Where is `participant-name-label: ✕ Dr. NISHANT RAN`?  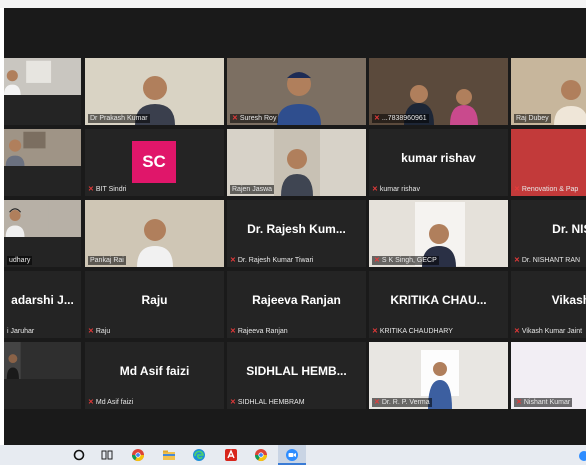
participant-name-label: ✕ Dr. NISHANT RAN is located at coordinates (547, 260).